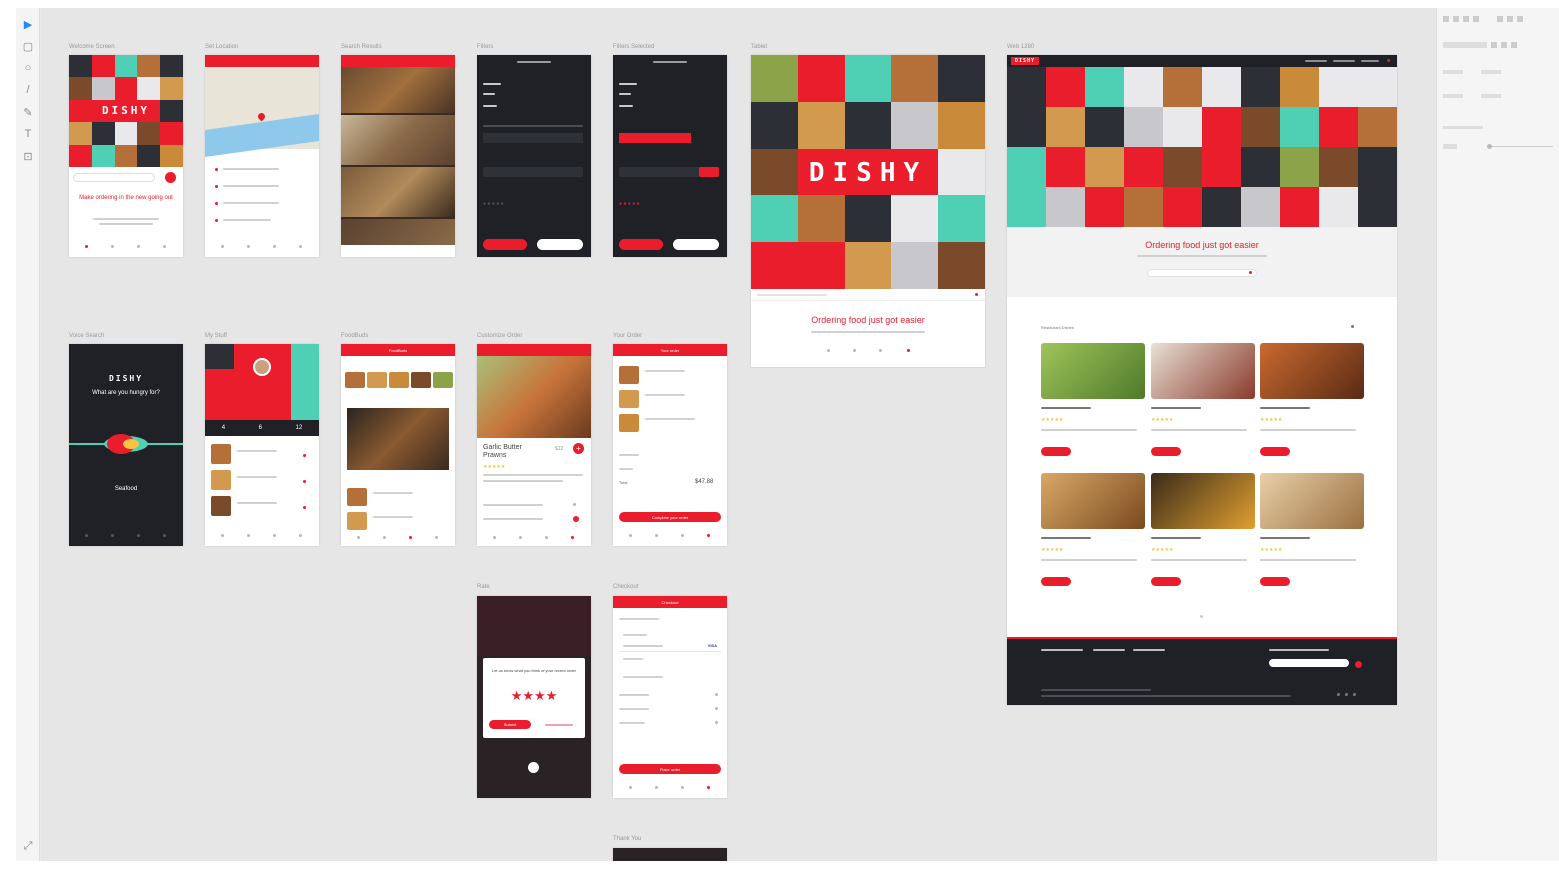 The height and width of the screenshot is (871, 1559). What do you see at coordinates (28, 46) in the screenshot?
I see `rectangle-tool-icon: ▢` at bounding box center [28, 46].